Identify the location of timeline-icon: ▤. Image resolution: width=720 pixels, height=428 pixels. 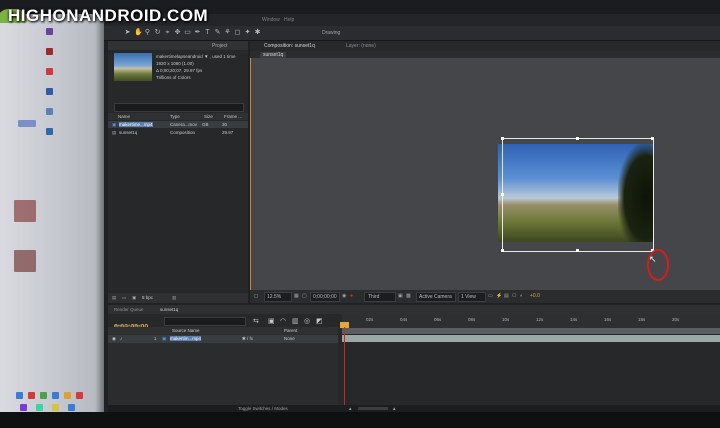
(506, 296).